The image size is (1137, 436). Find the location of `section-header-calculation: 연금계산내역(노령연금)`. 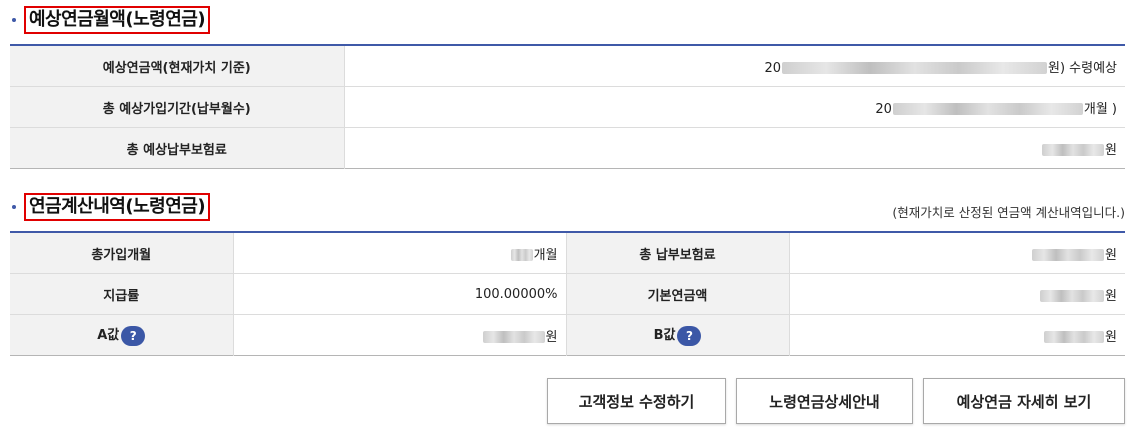

section-header-calculation: 연금계산내역(노령연금) is located at coordinates (111, 207).